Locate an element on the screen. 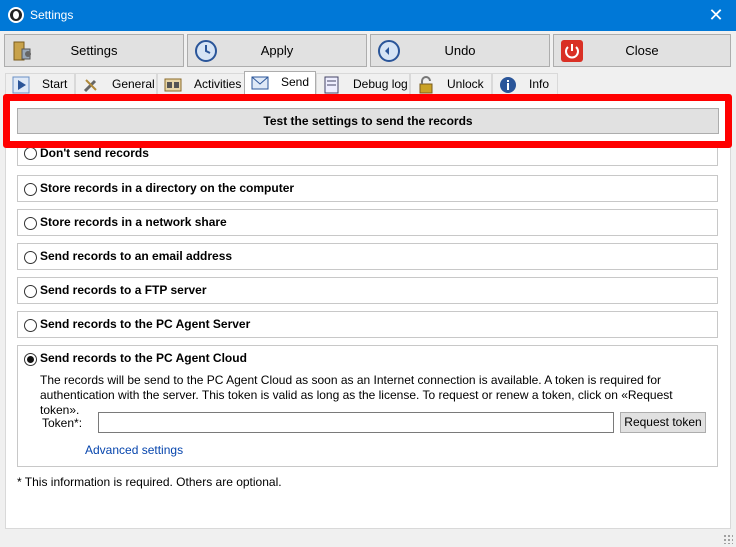  option-ftp: Send records to a FTP server is located at coordinates (367, 290).